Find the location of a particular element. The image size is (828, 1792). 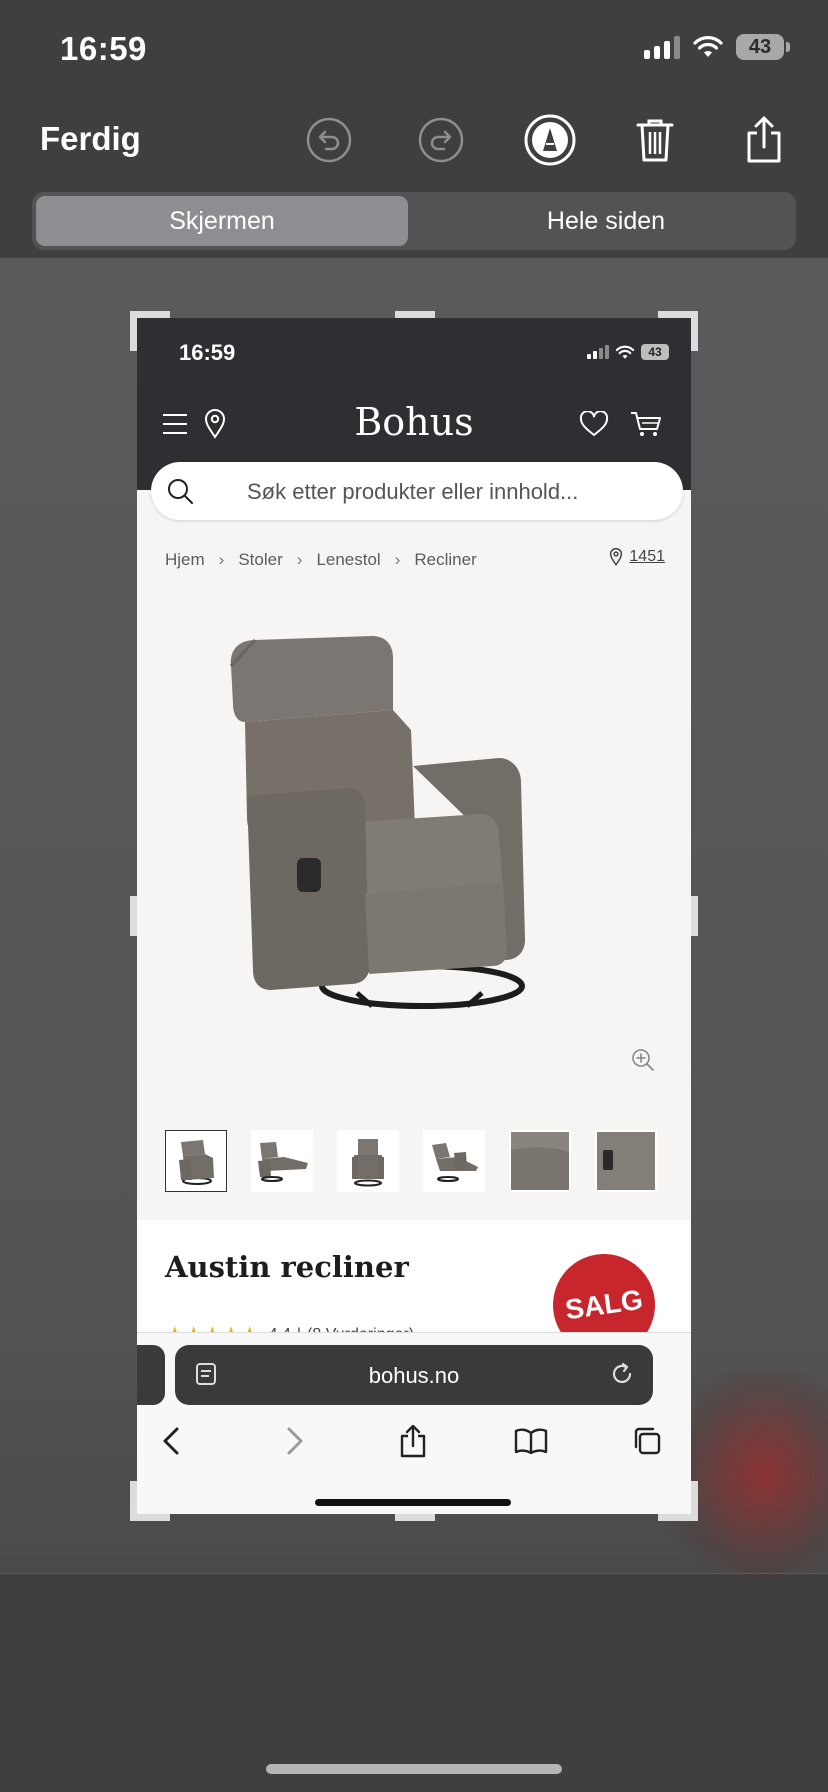

store-pin-icon is located at coordinates (616, 557).